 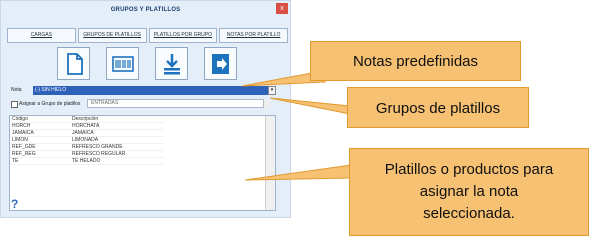 I want to click on callout-notas-text: Notas predefinidas, so click(x=415, y=61).